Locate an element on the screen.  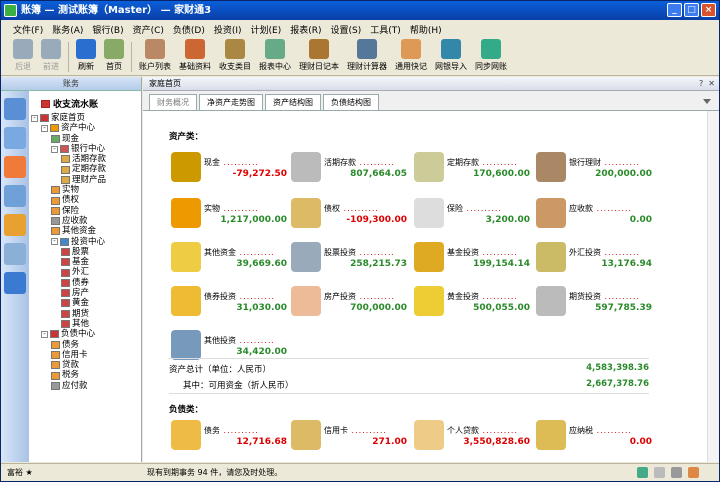
tree-item: 实物 is located at coordinates (86, 190).